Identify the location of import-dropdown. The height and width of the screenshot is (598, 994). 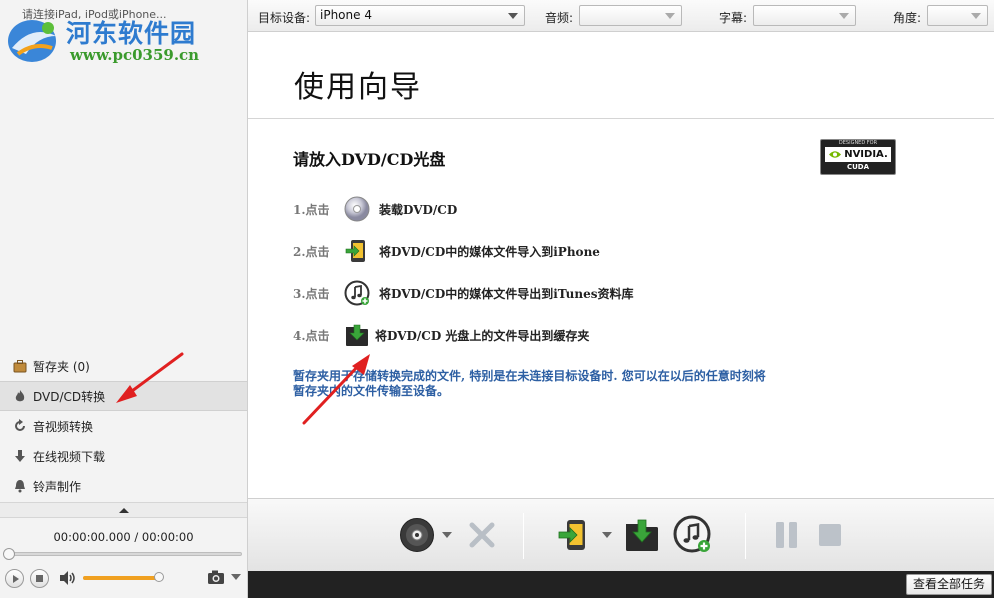
(607, 535).